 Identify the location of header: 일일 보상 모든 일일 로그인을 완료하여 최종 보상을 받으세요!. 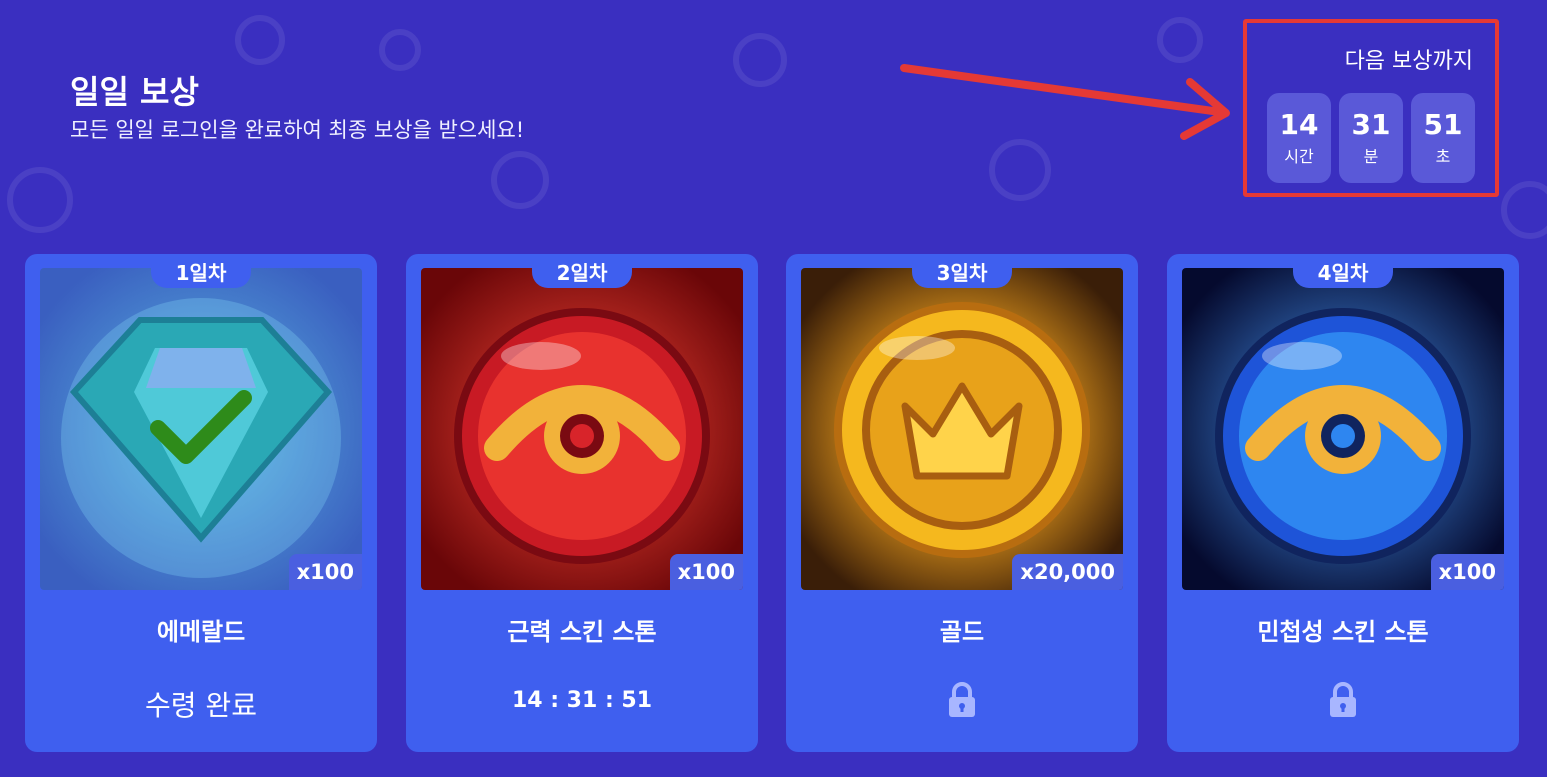
(297, 108).